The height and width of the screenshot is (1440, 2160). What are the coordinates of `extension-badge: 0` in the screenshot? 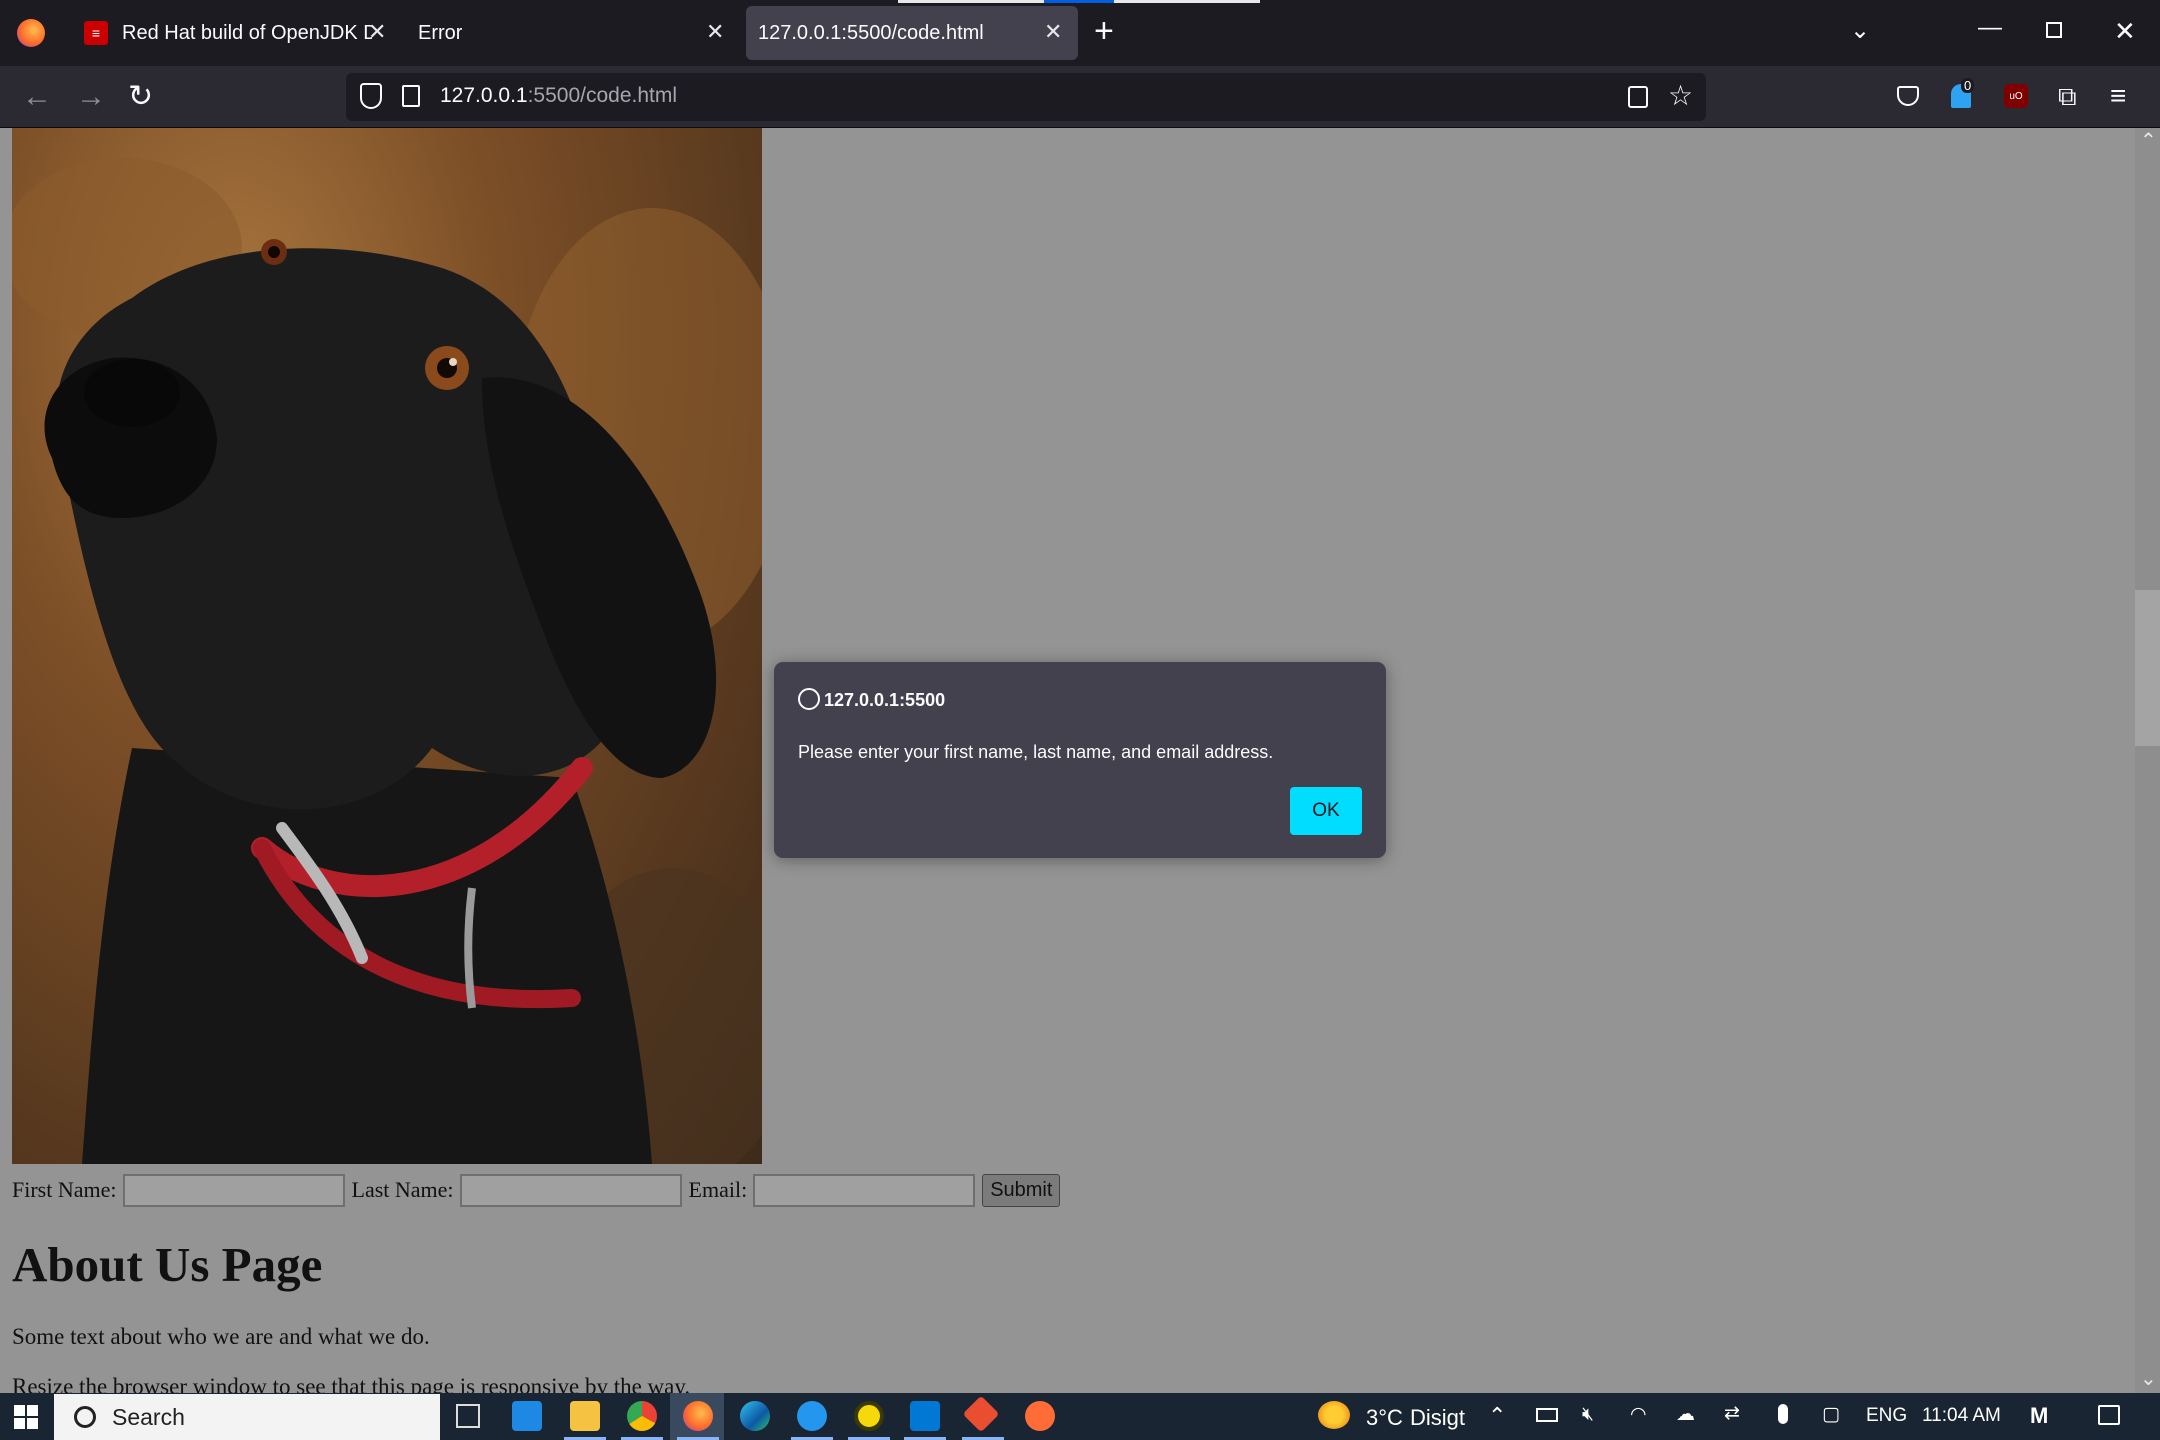 It's located at (1968, 85).